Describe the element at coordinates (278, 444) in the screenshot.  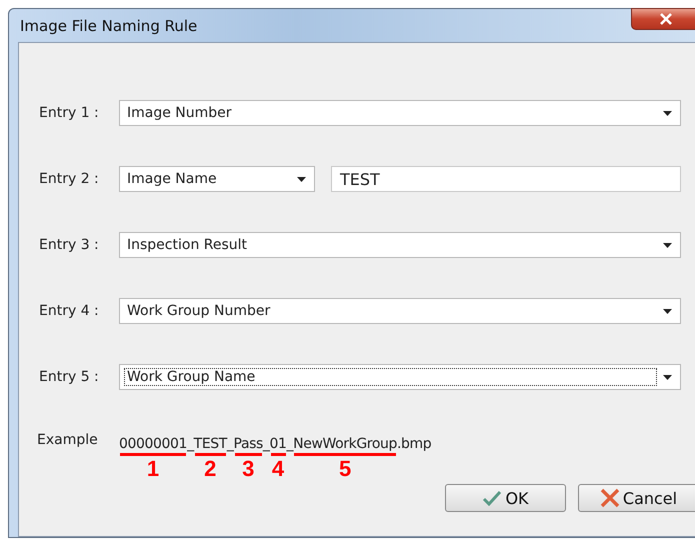
I see `example-text: 01` at that location.